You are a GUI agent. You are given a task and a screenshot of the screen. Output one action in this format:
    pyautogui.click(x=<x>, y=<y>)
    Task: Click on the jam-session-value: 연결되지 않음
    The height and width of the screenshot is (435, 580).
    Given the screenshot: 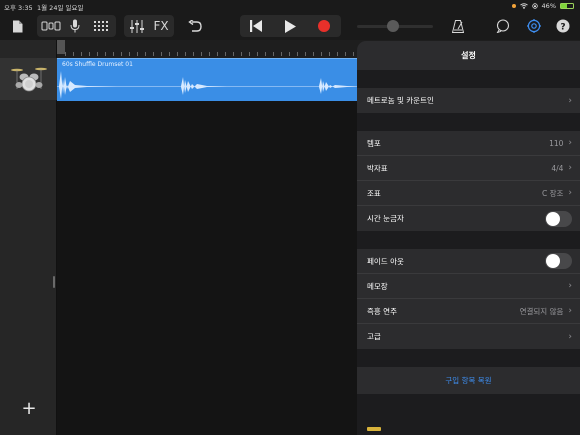 What is the action you would take?
    pyautogui.click(x=541, y=311)
    